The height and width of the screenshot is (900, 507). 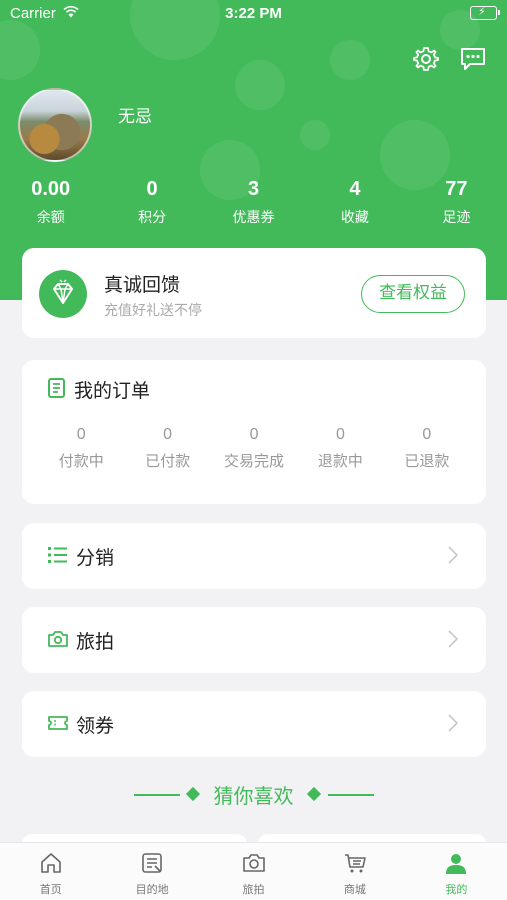 I want to click on settings-gear-icon, so click(x=426, y=59).